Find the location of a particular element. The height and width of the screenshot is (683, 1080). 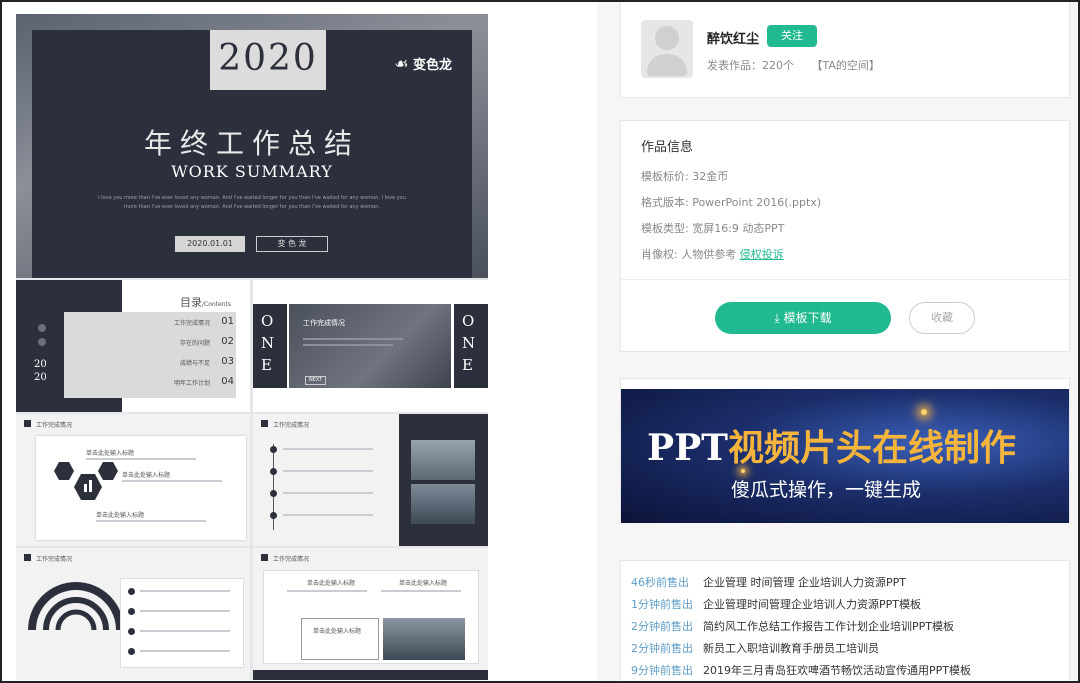

info-row: 模板类型: 宽屏16:9 动态PPT is located at coordinates (712, 228).